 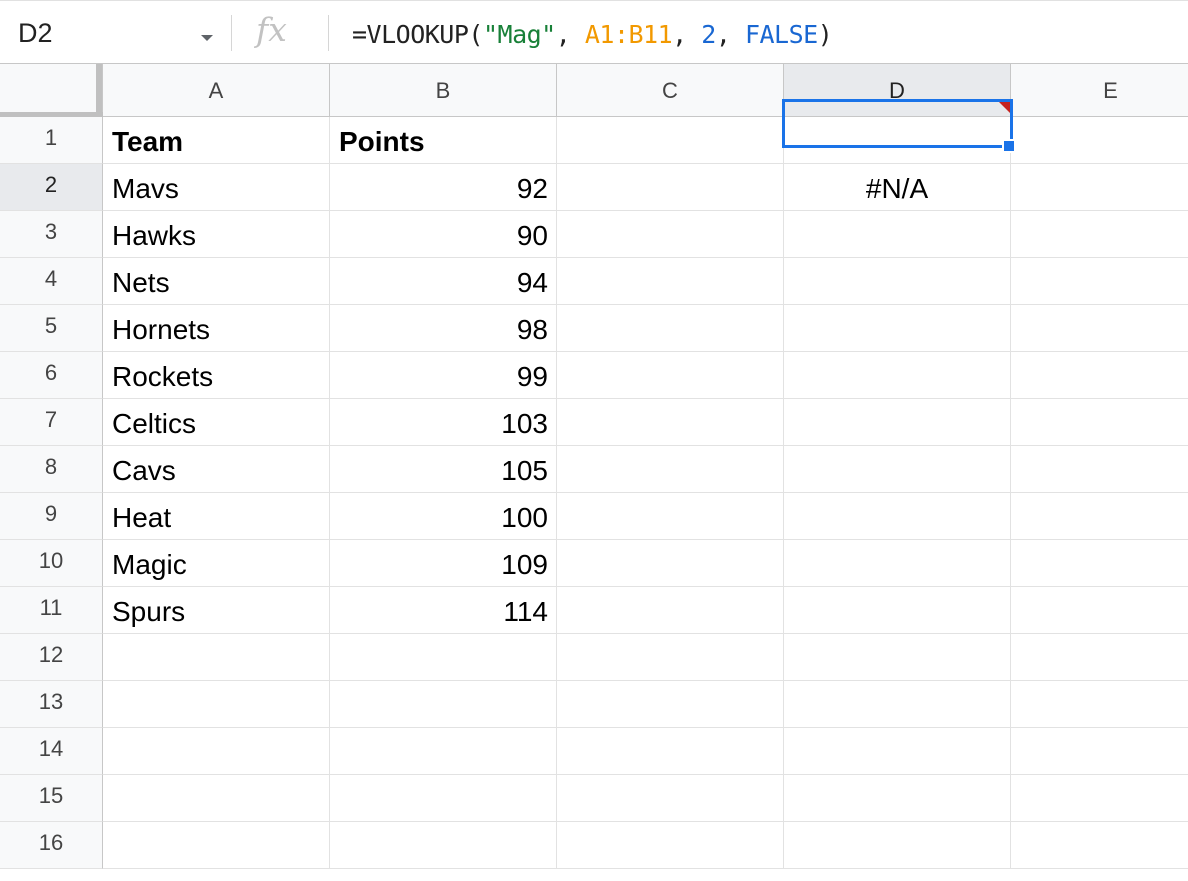 What do you see at coordinates (897, 90) in the screenshot?
I see `column-header-d: D` at bounding box center [897, 90].